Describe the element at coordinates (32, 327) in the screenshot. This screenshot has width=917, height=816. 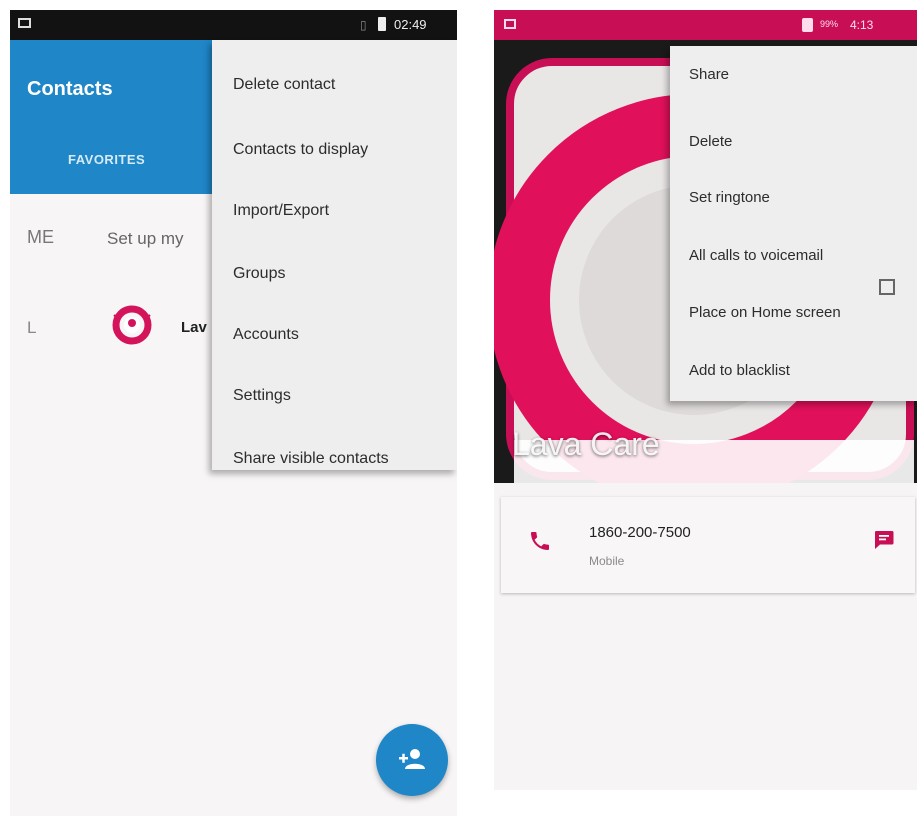
I see `section-letter: L` at that location.